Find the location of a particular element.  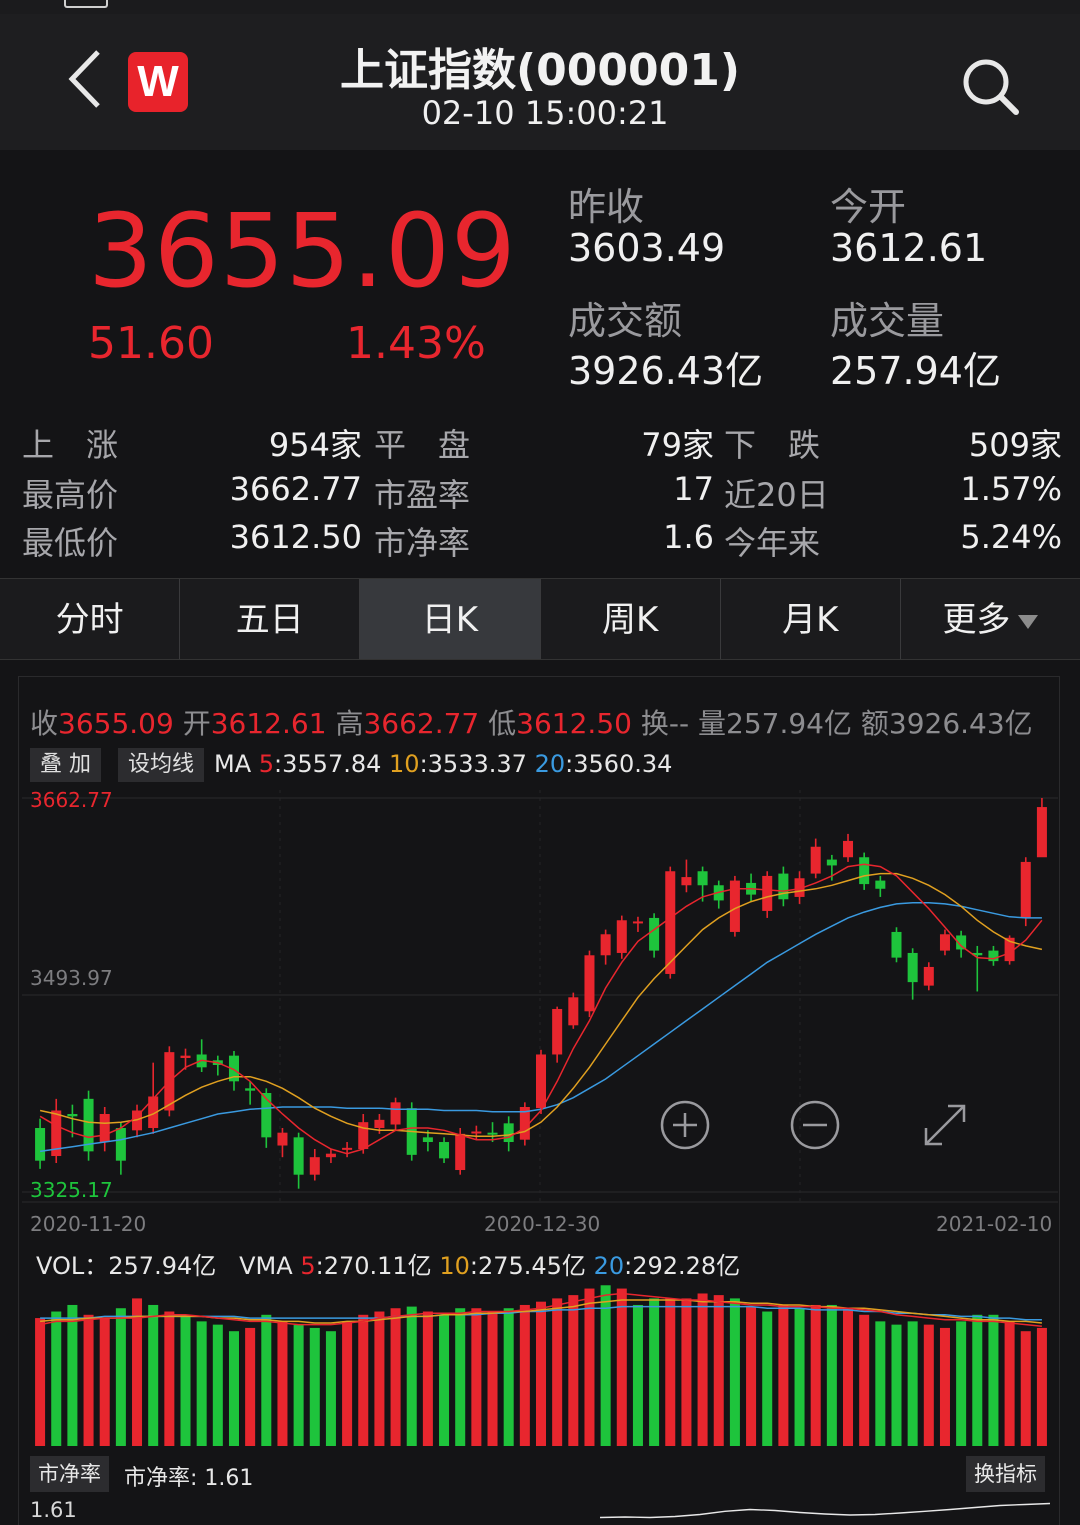

fullscreen-button is located at coordinates (945, 1125).